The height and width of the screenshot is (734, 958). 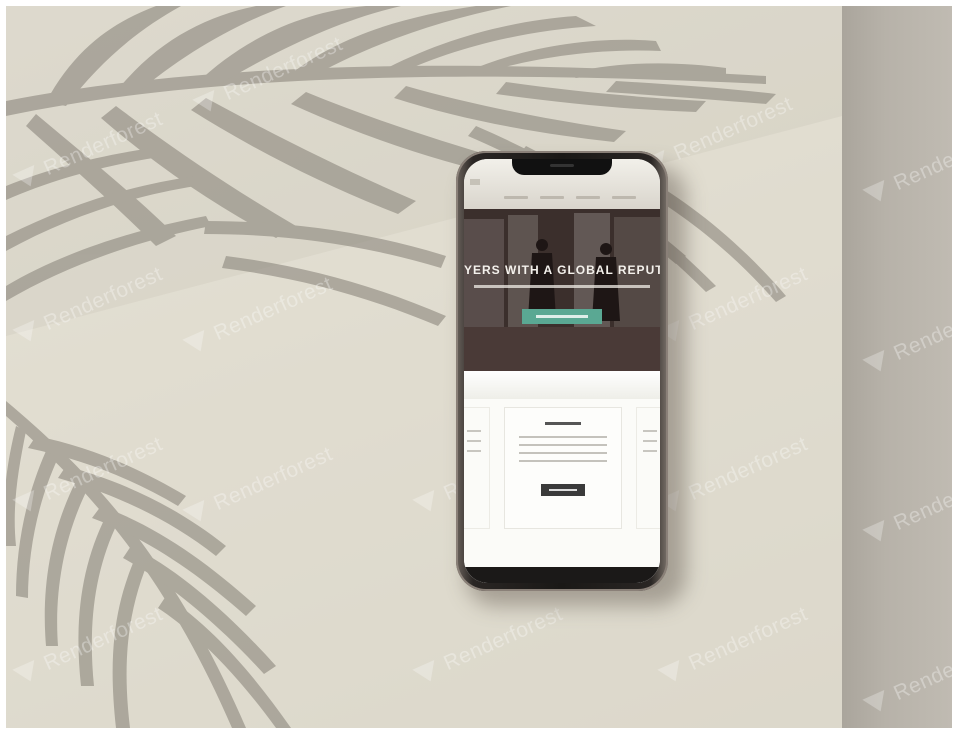 What do you see at coordinates (475, 182) in the screenshot?
I see `site-logo` at bounding box center [475, 182].